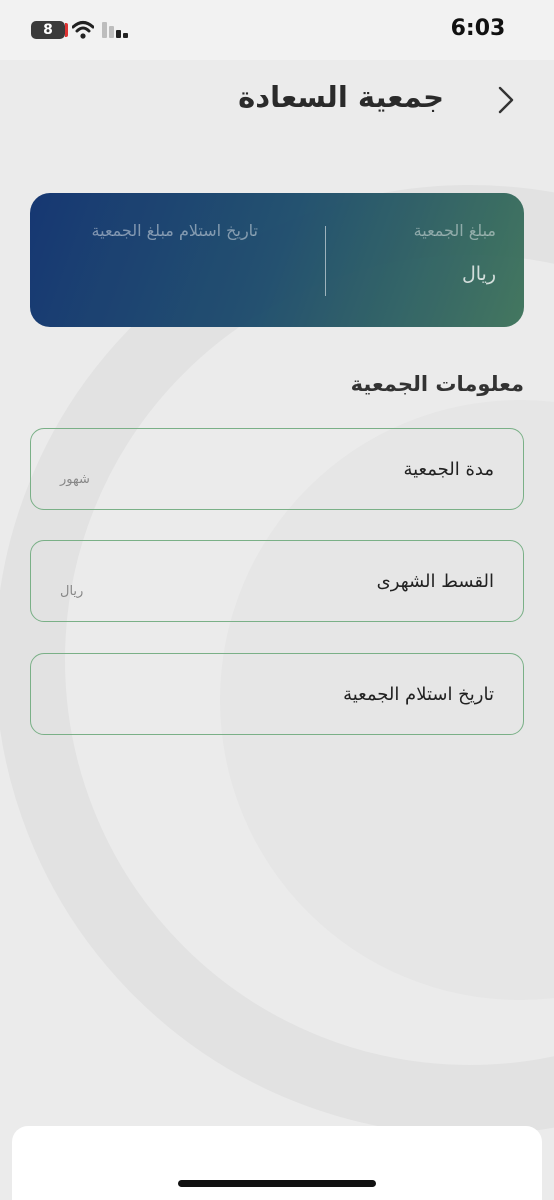 Image resolution: width=554 pixels, height=1200 pixels. Describe the element at coordinates (115, 30) in the screenshot. I see `cellular-signal-icon` at that location.